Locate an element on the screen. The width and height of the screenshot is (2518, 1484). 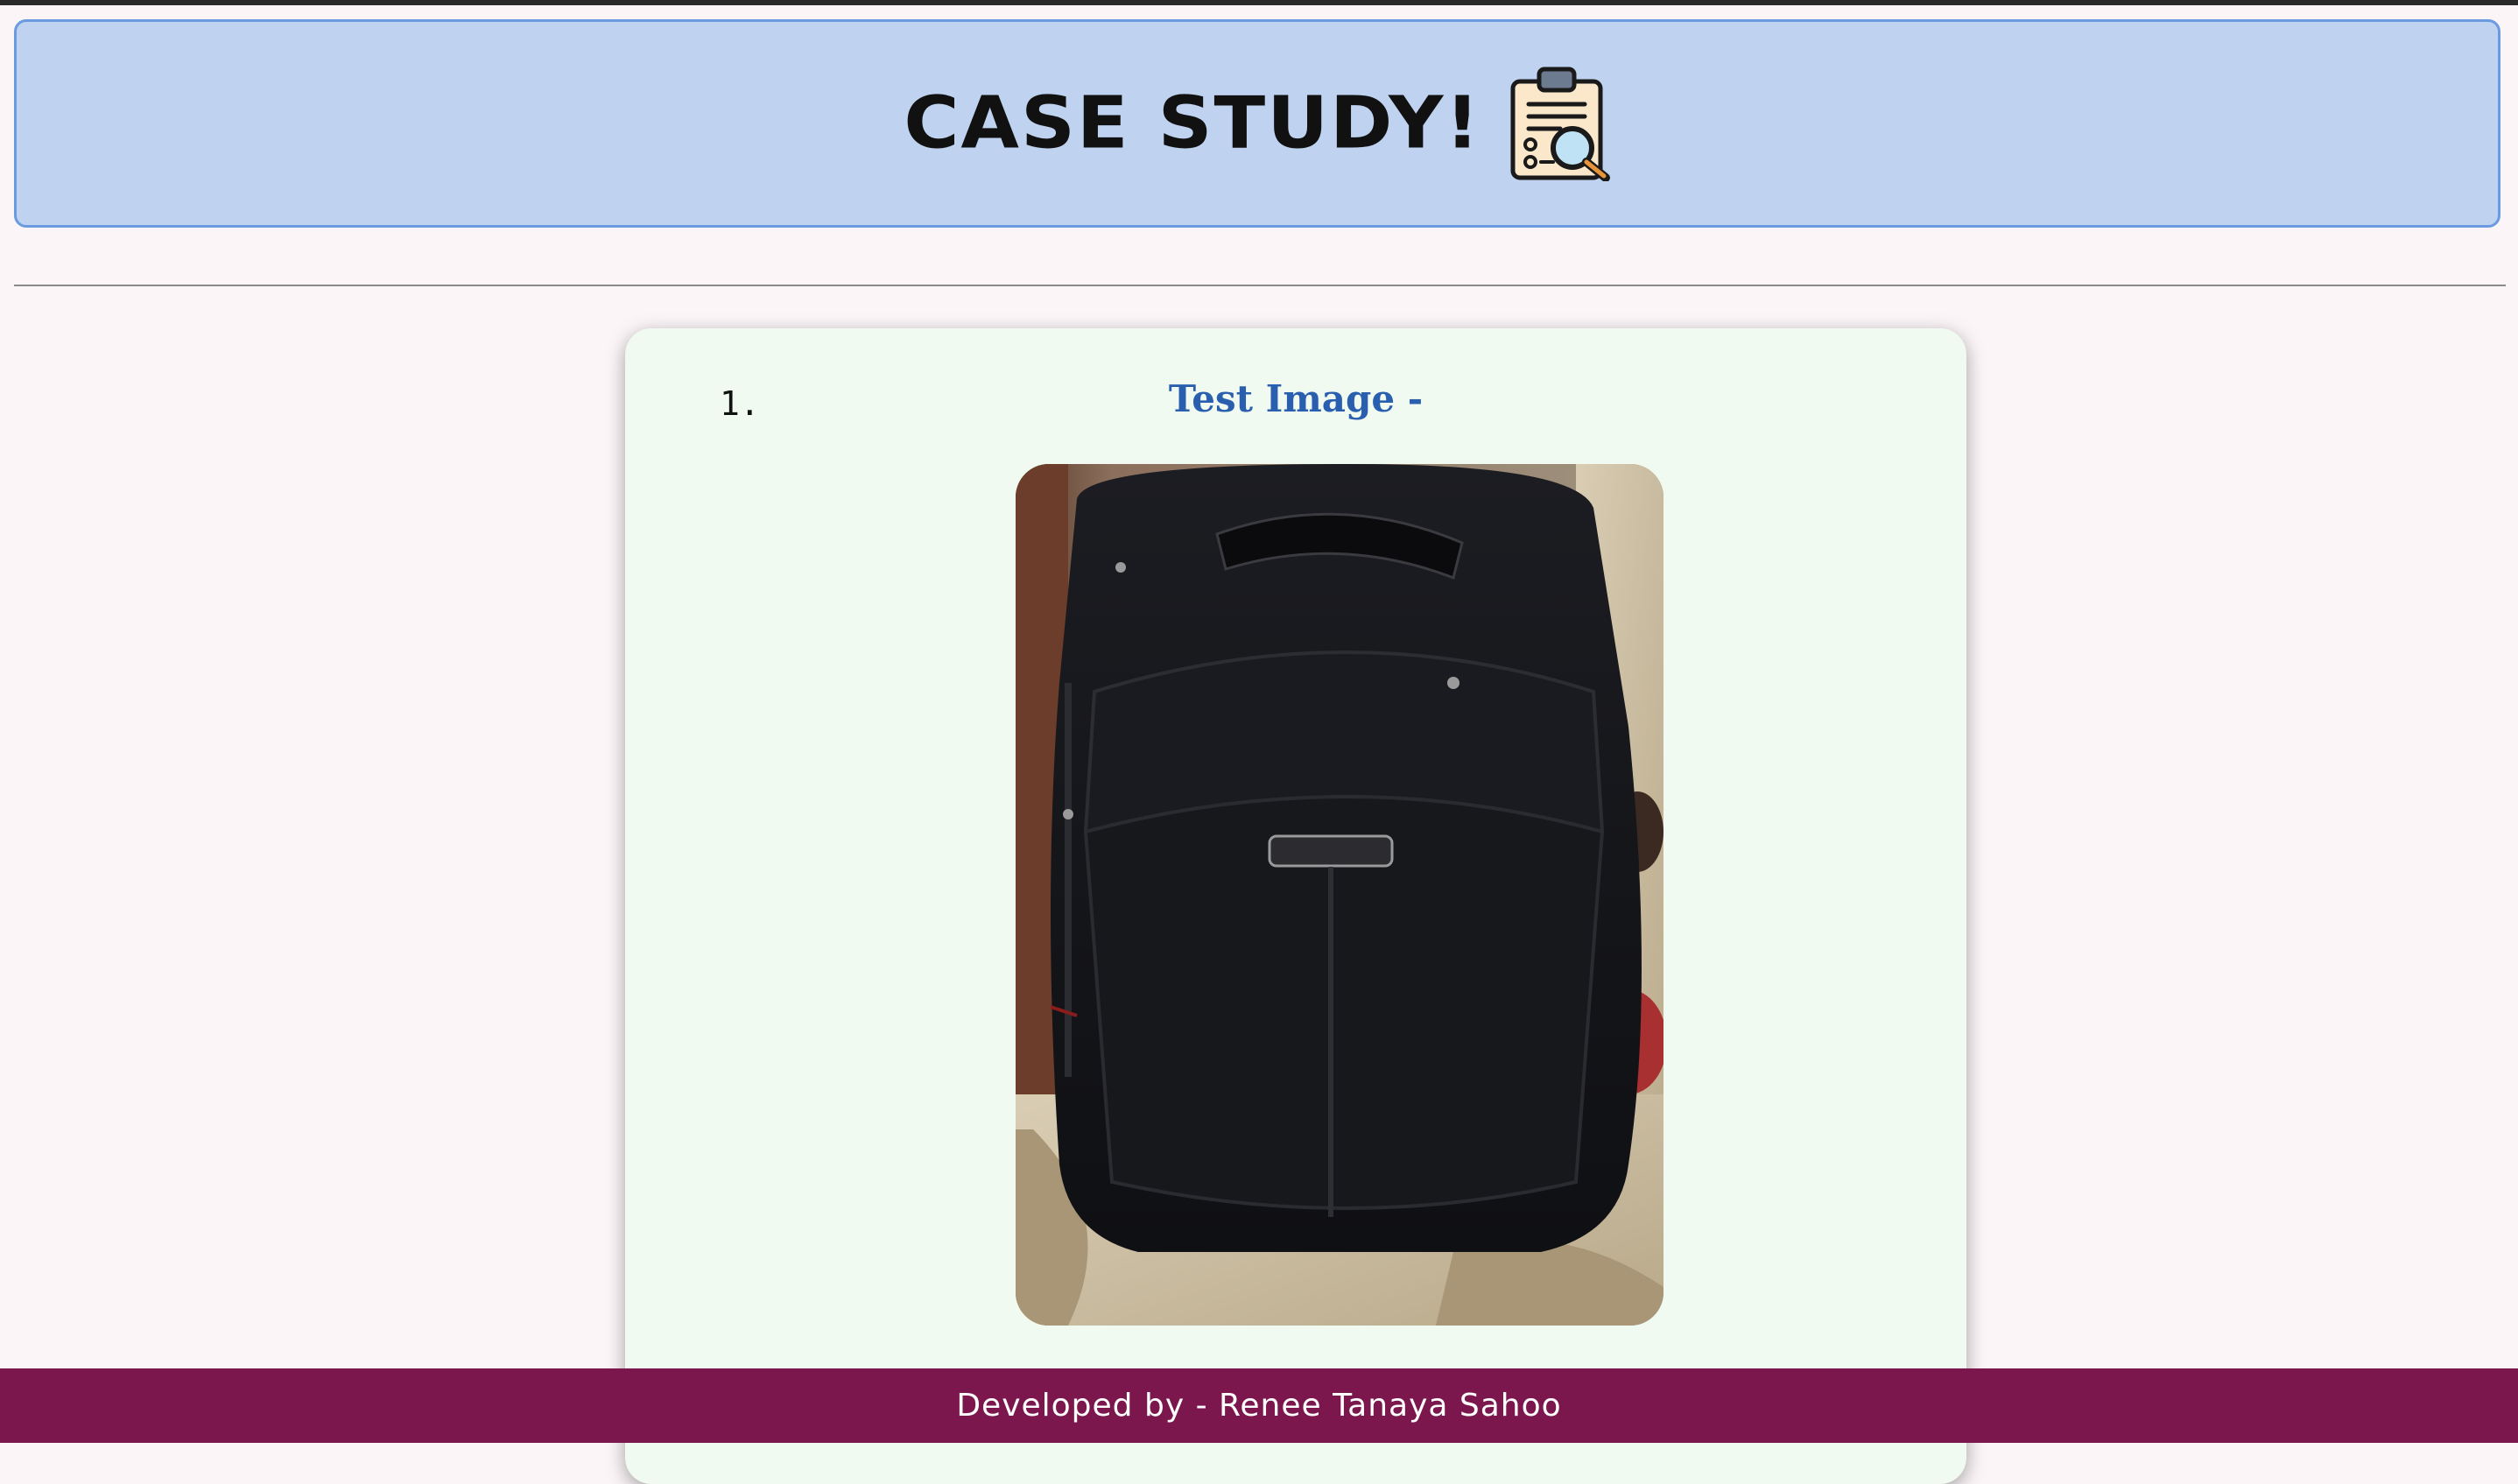
page-title: CASE STUDY! is located at coordinates (1193, 123).